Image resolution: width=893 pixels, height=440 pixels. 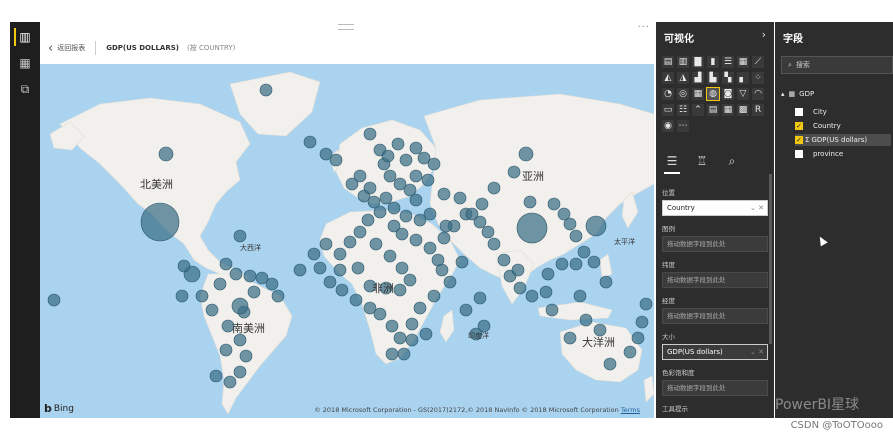 What do you see at coordinates (797, 94) in the screenshot?
I see `table-node-gdp: ▴ ▦ GDP` at bounding box center [797, 94].